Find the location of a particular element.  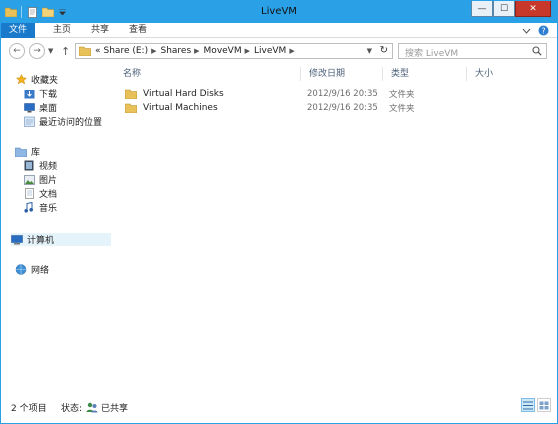

address-history-dropdown-icon: ▼ is located at coordinates (369, 51).